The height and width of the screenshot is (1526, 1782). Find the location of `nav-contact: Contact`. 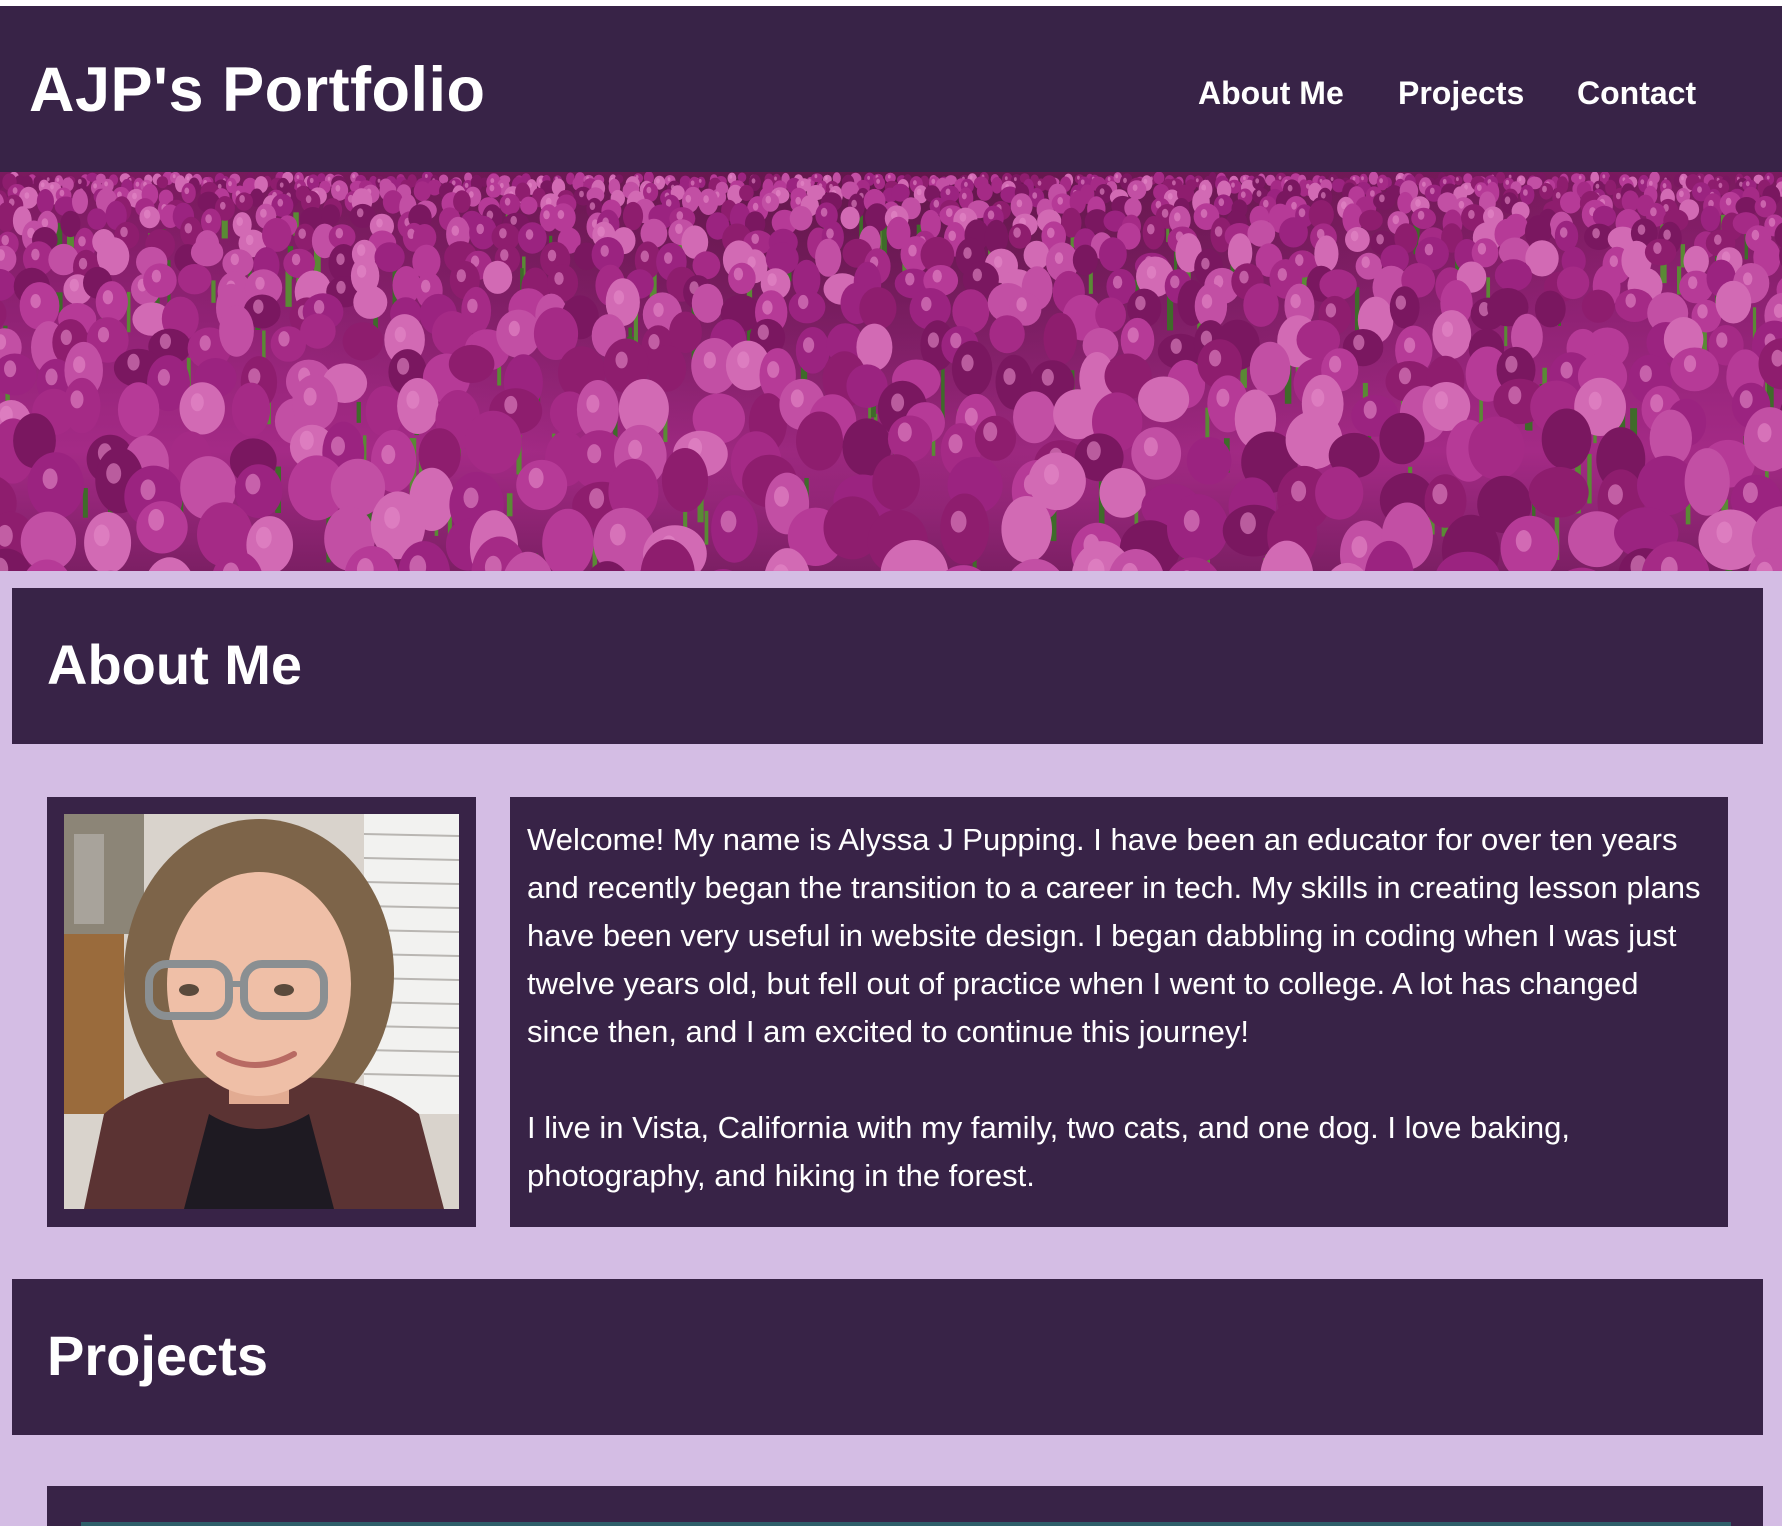

nav-contact: Contact is located at coordinates (1636, 93).